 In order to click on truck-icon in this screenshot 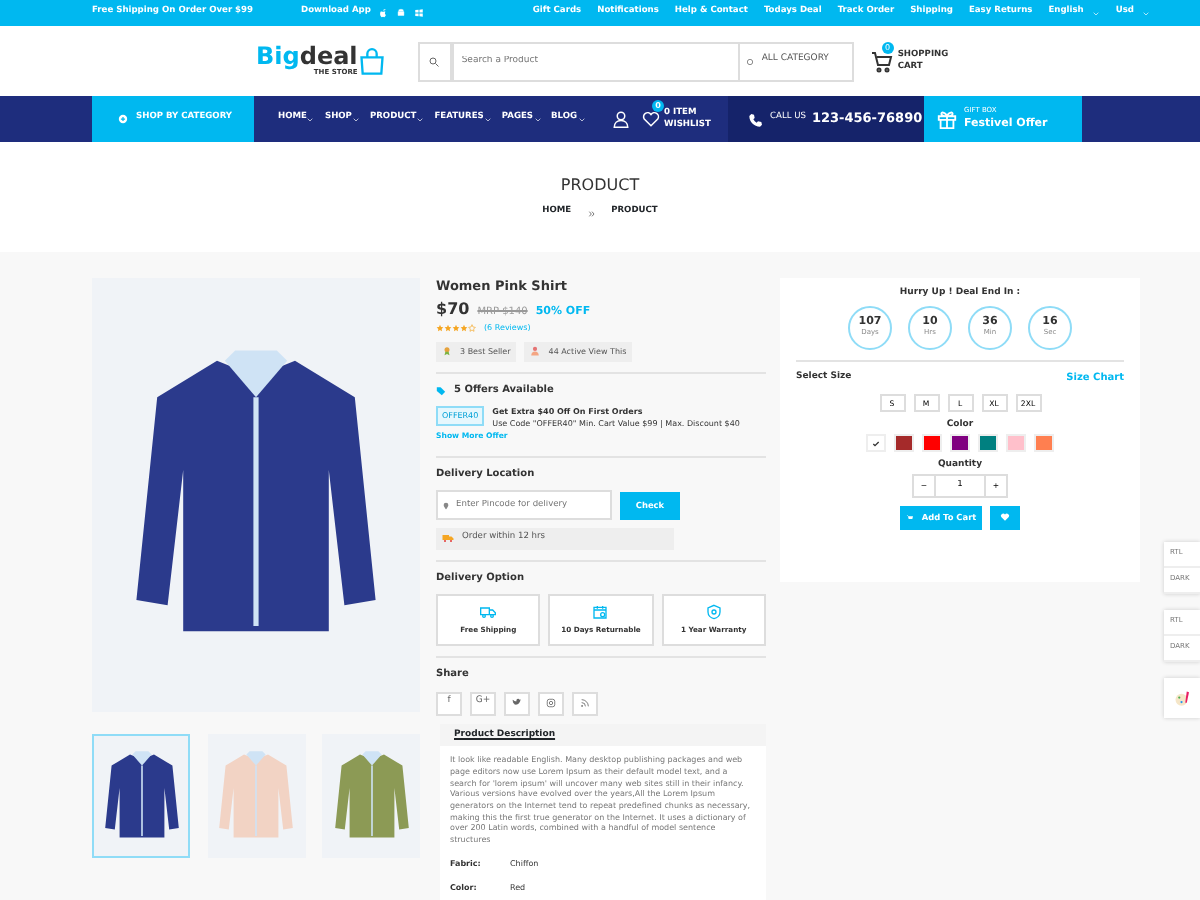, I will do `click(488, 611)`.